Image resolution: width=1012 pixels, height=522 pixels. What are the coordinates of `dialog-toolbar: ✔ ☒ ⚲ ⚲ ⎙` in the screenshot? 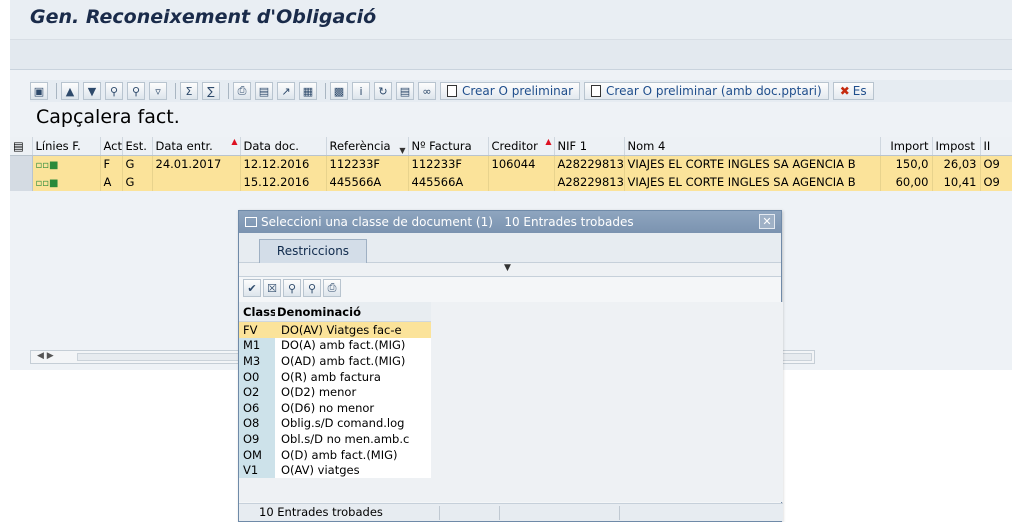 It's located at (510, 288).